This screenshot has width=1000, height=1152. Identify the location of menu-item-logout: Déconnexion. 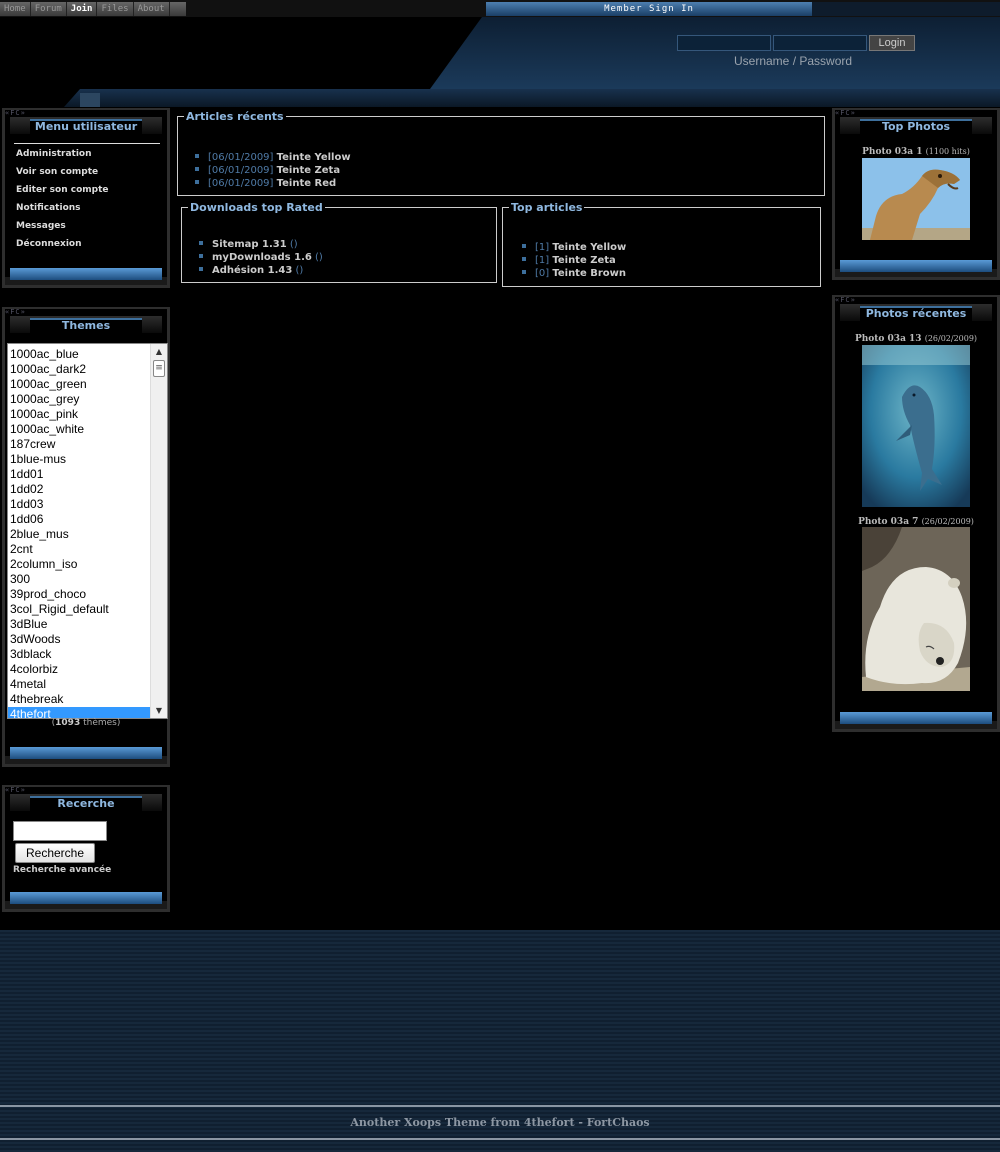
(62, 247).